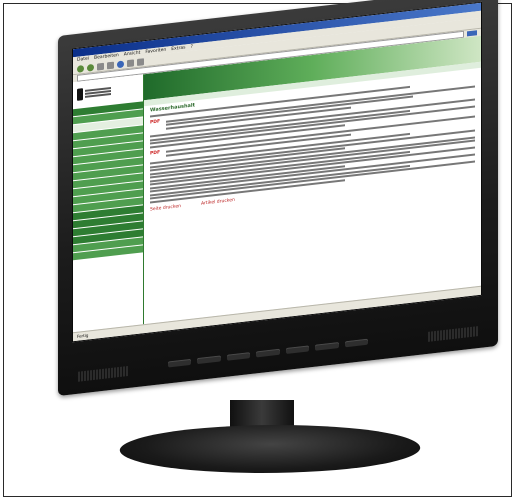 This screenshot has width=517, height=502. What do you see at coordinates (103, 374) in the screenshot?
I see `speaker-grille-left` at bounding box center [103, 374].